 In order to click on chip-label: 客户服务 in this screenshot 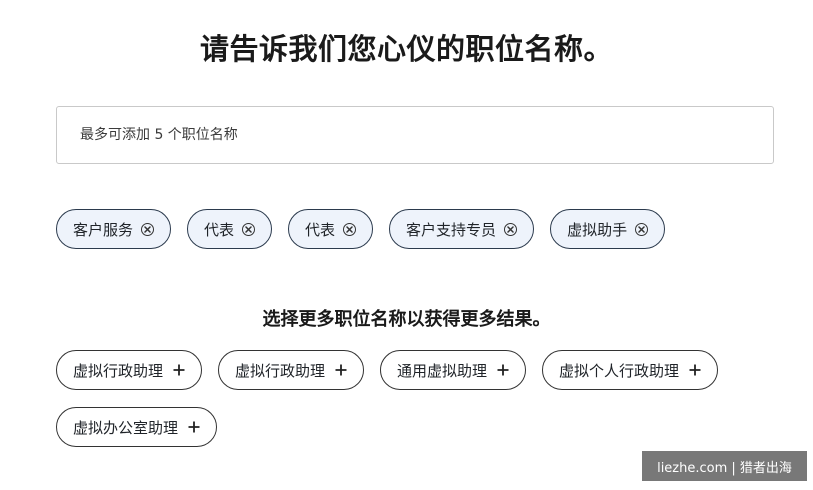, I will do `click(103, 229)`.